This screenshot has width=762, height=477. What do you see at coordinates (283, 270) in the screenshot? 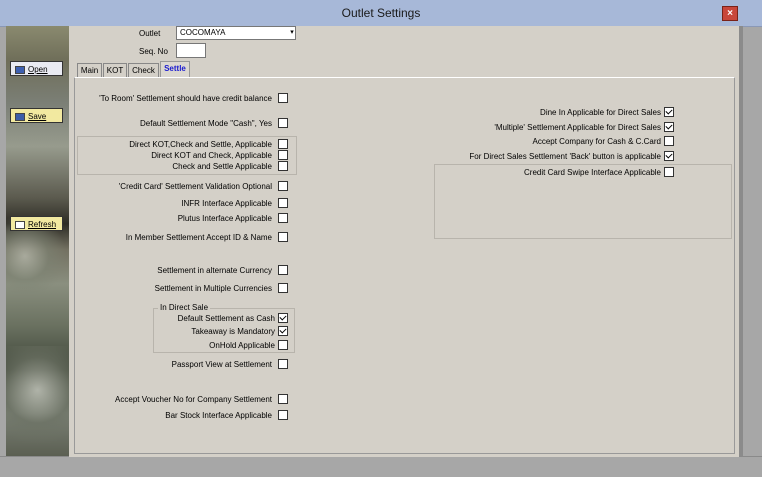
I see `alternate-currency-checkbox` at bounding box center [283, 270].